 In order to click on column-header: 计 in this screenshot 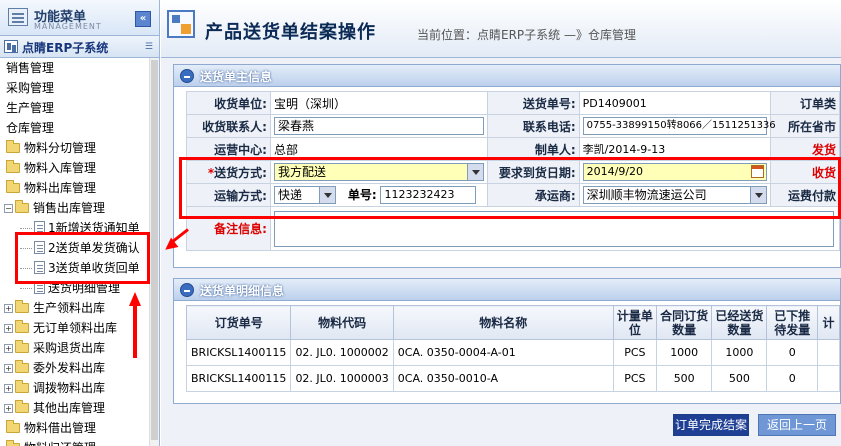, I will do `click(828, 322)`.